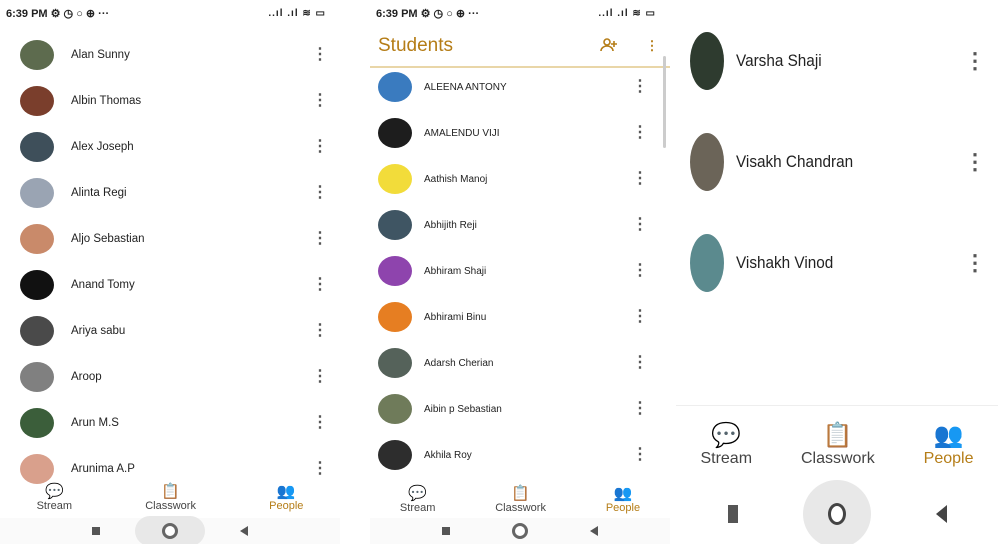 This screenshot has width=998, height=544. Describe the element at coordinates (175, 193) in the screenshot. I see `list-item: Alinta Regi ⋮` at that location.